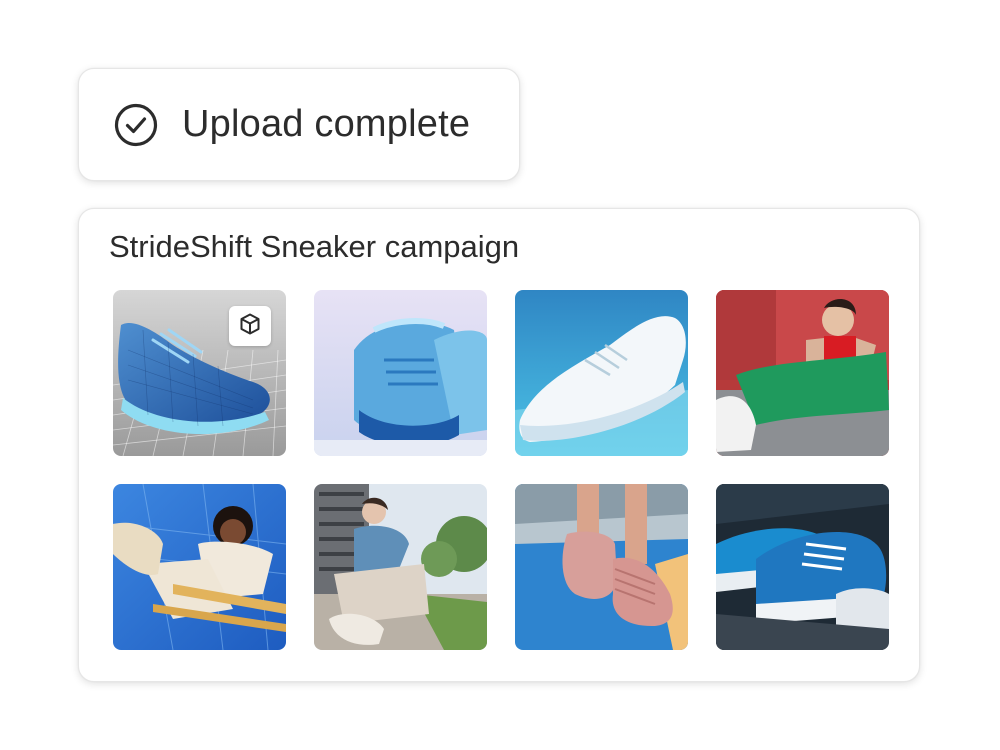  I want to click on 3d-model-badge, so click(250, 326).